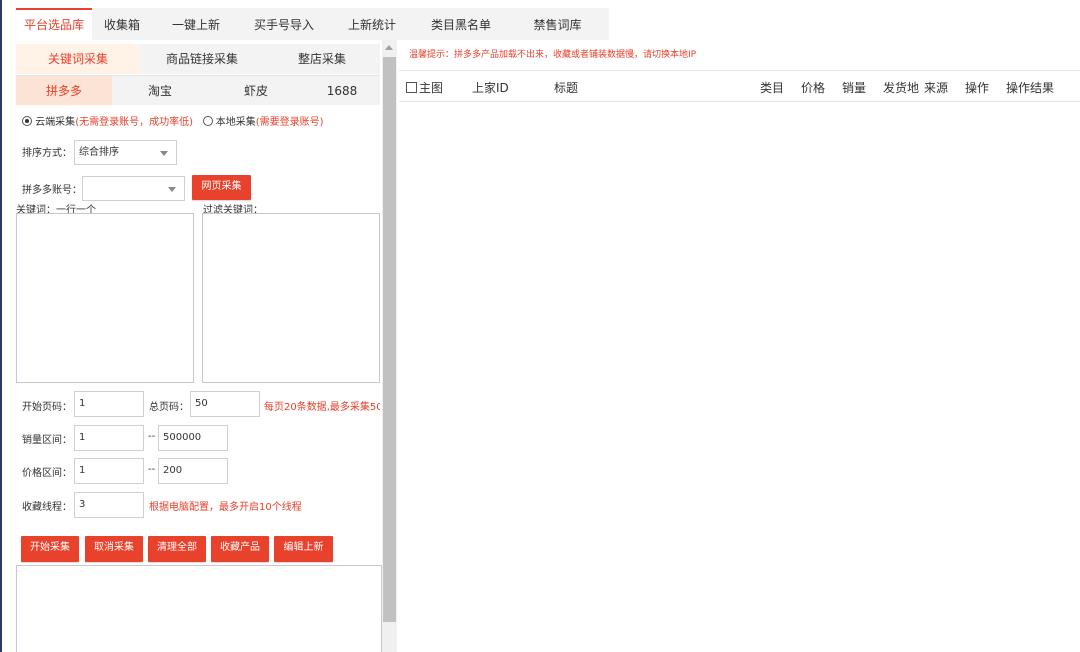 Image resolution: width=1080 pixels, height=652 pixels. I want to click on header-sales: 销量, so click(854, 88).